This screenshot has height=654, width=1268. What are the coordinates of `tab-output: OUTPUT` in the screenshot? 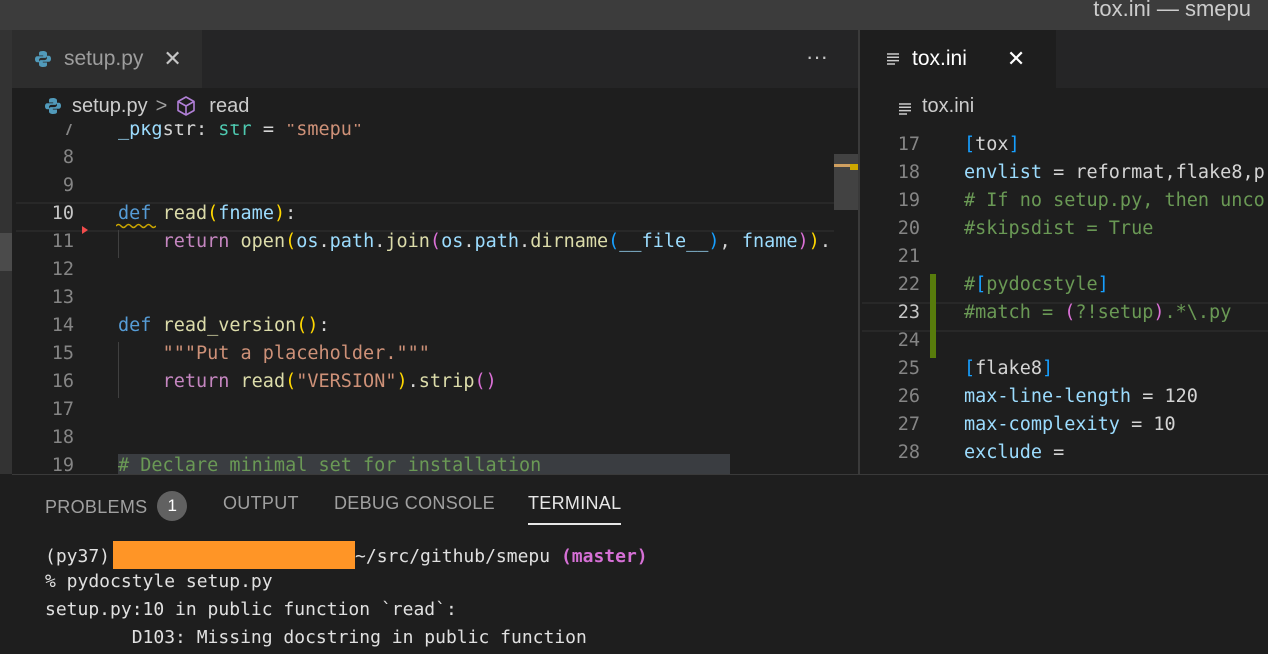 It's located at (261, 503).